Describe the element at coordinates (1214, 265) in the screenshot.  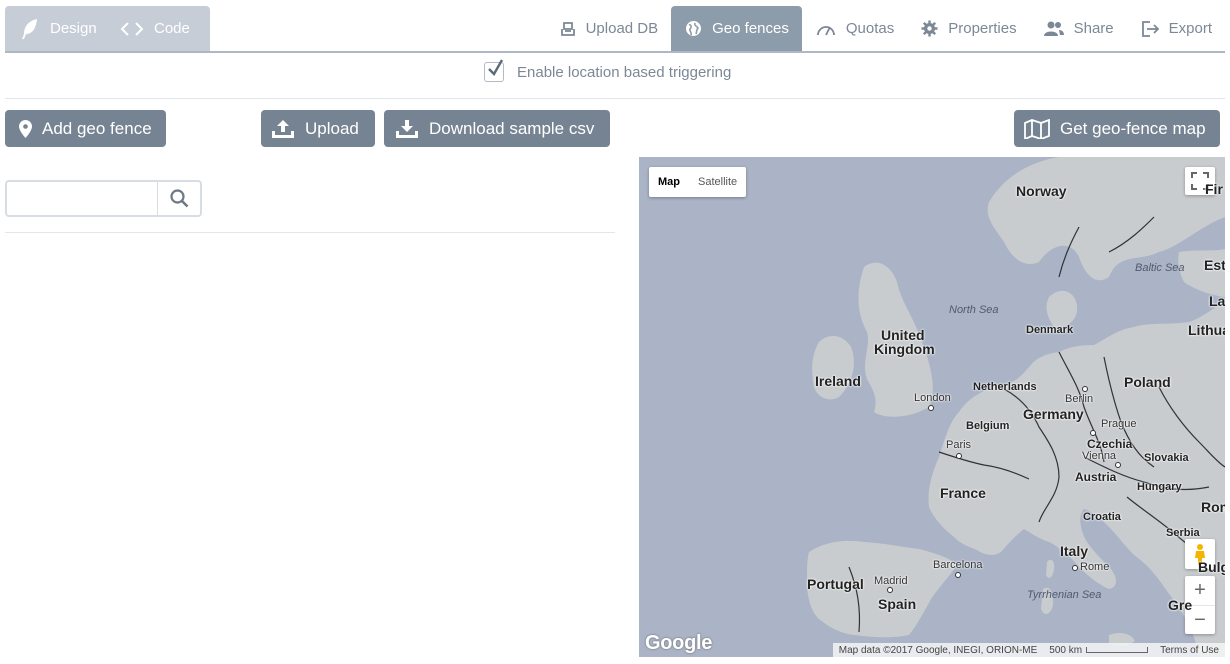
I see `map-label-est: Est` at that location.